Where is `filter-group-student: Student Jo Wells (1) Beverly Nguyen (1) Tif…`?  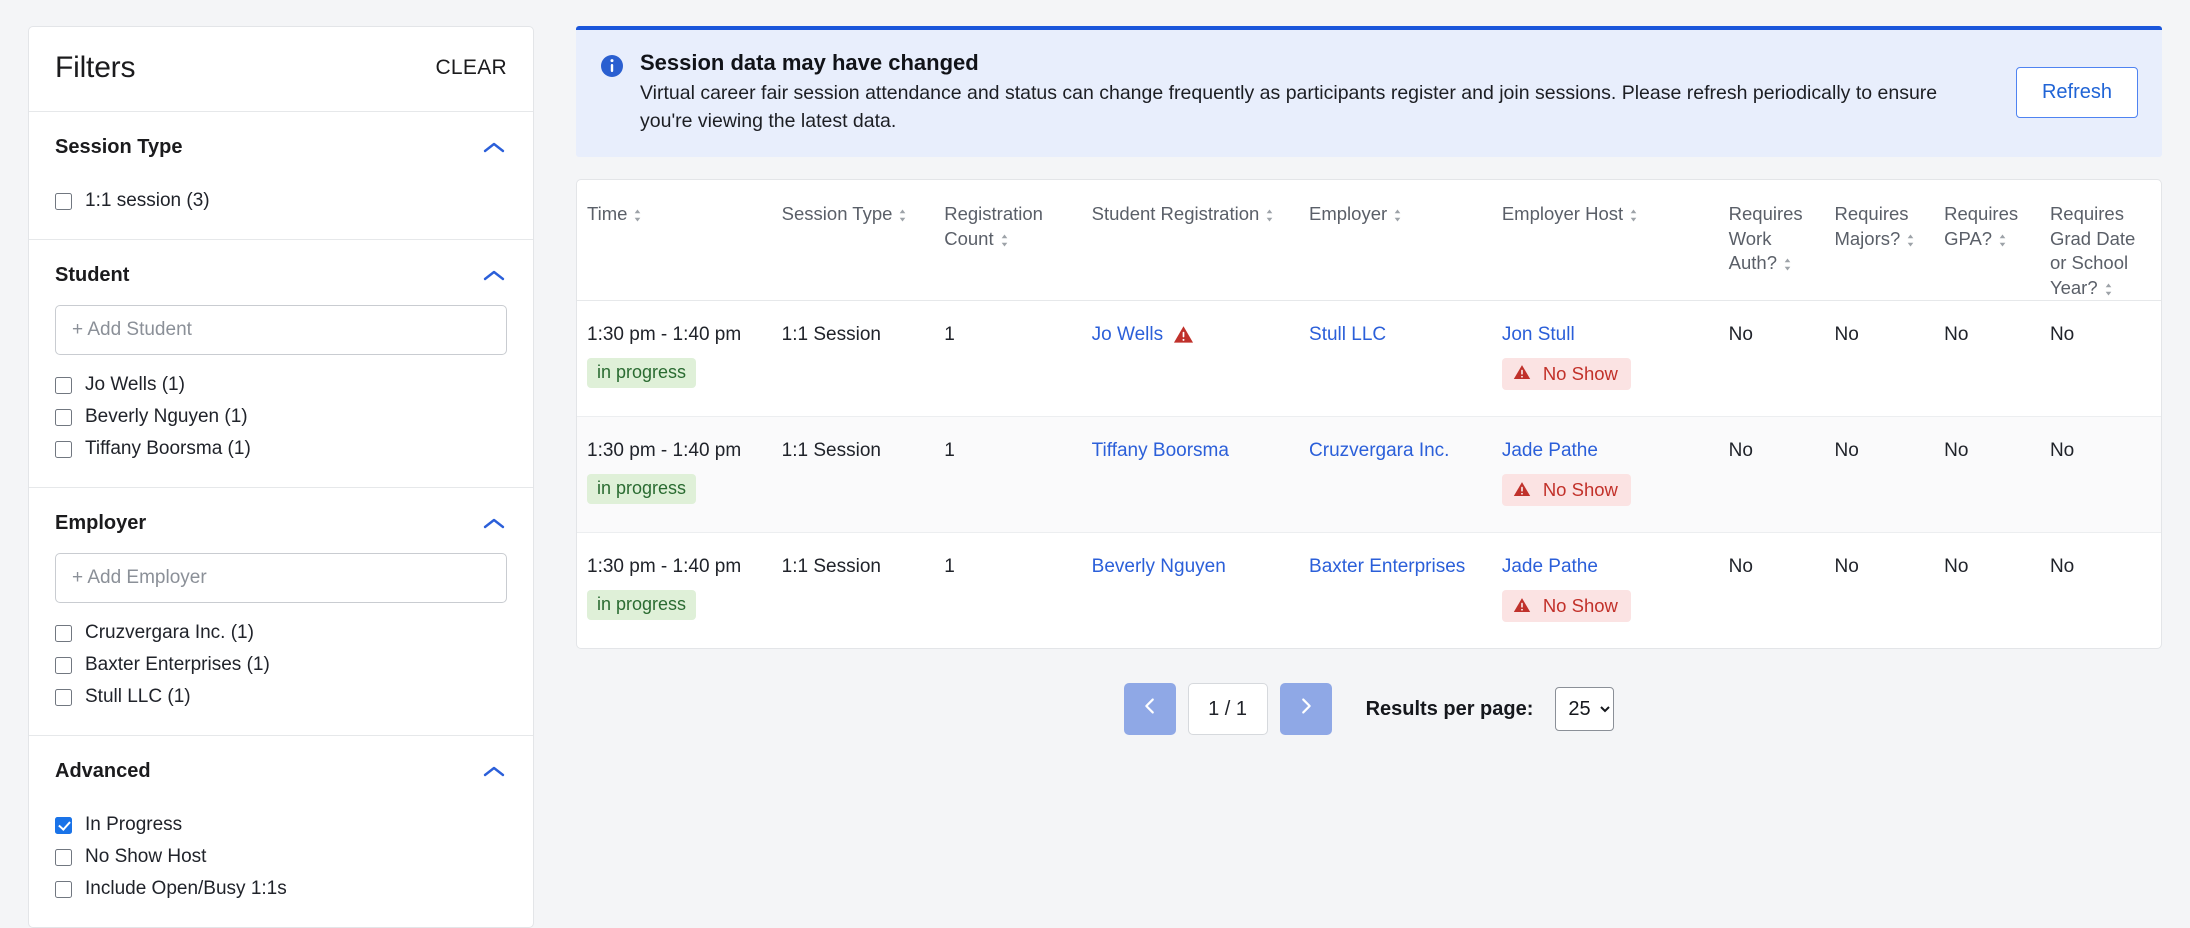 filter-group-student: Student Jo Wells (1) Beverly Nguyen (1) Tif… is located at coordinates (281, 364).